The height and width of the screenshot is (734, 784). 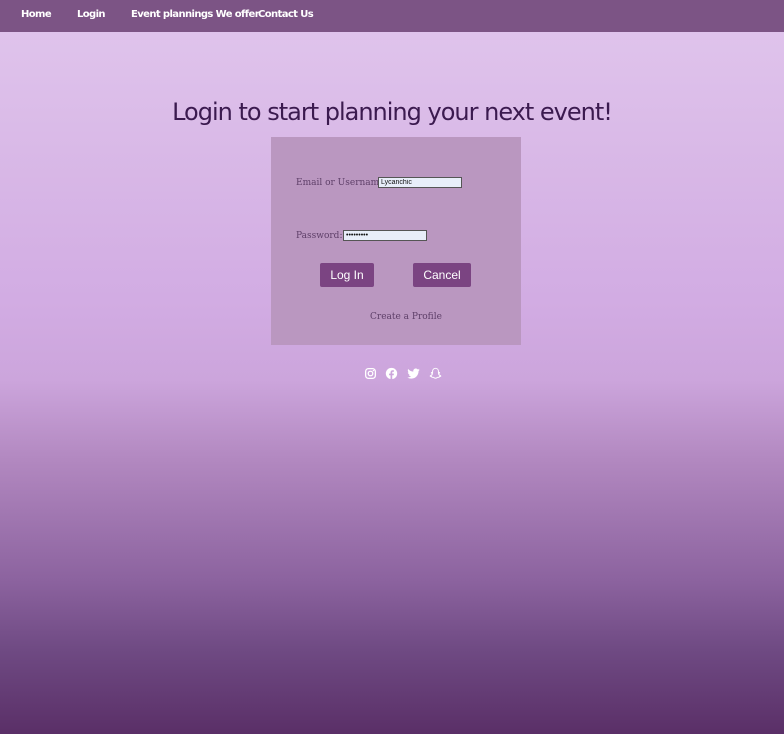 I want to click on page-title: Login to start planning your next event!, so click(x=392, y=112).